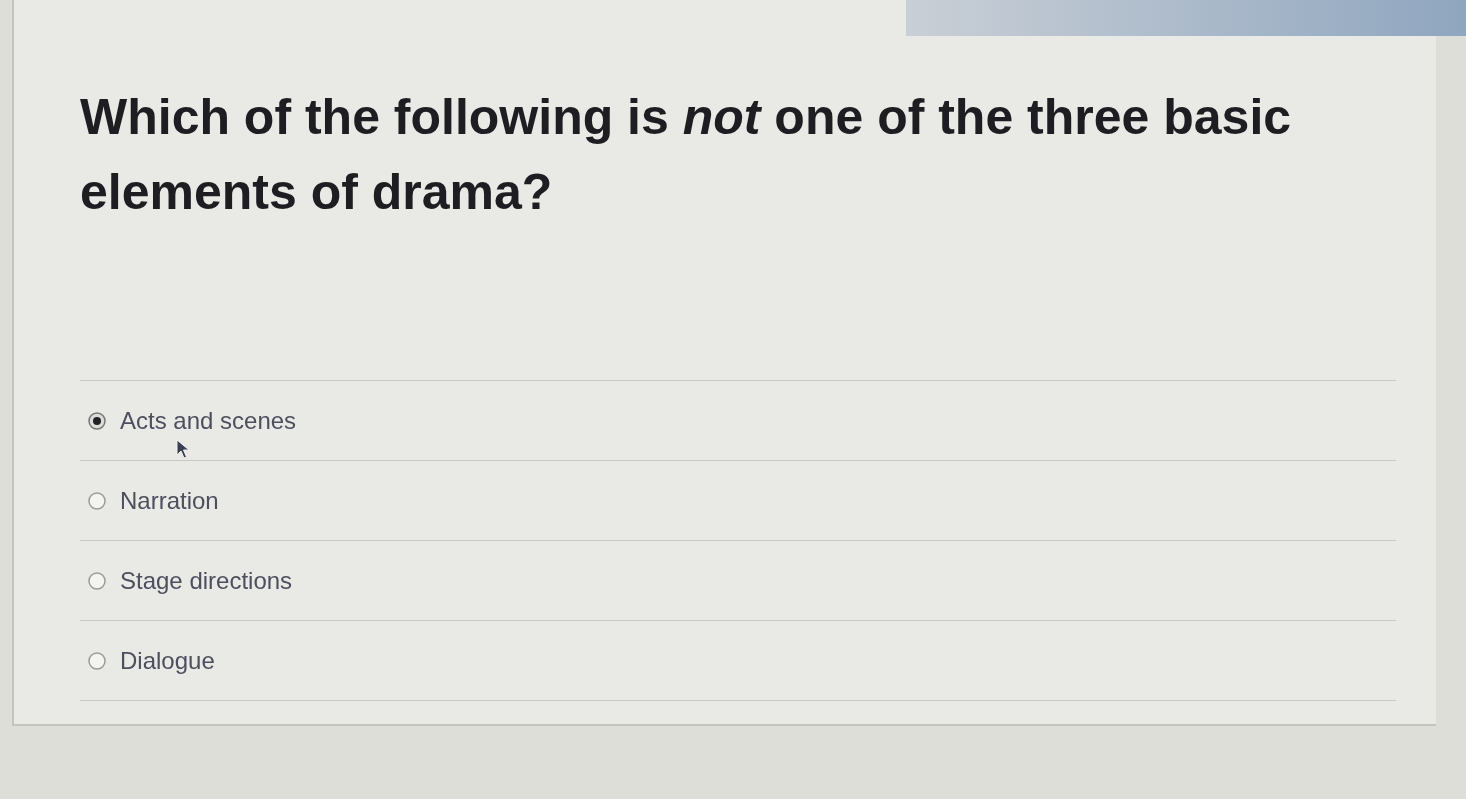 The height and width of the screenshot is (799, 1466). I want to click on mouse-cursor-icon, so click(184, 449).